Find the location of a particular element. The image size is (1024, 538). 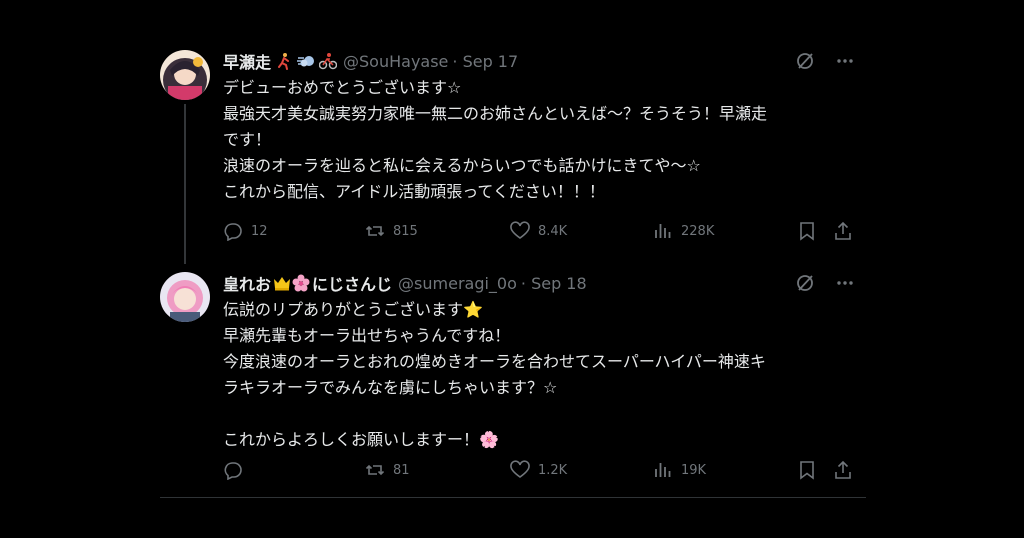

user-handle: @sumeragi_0o is located at coordinates (457, 283).